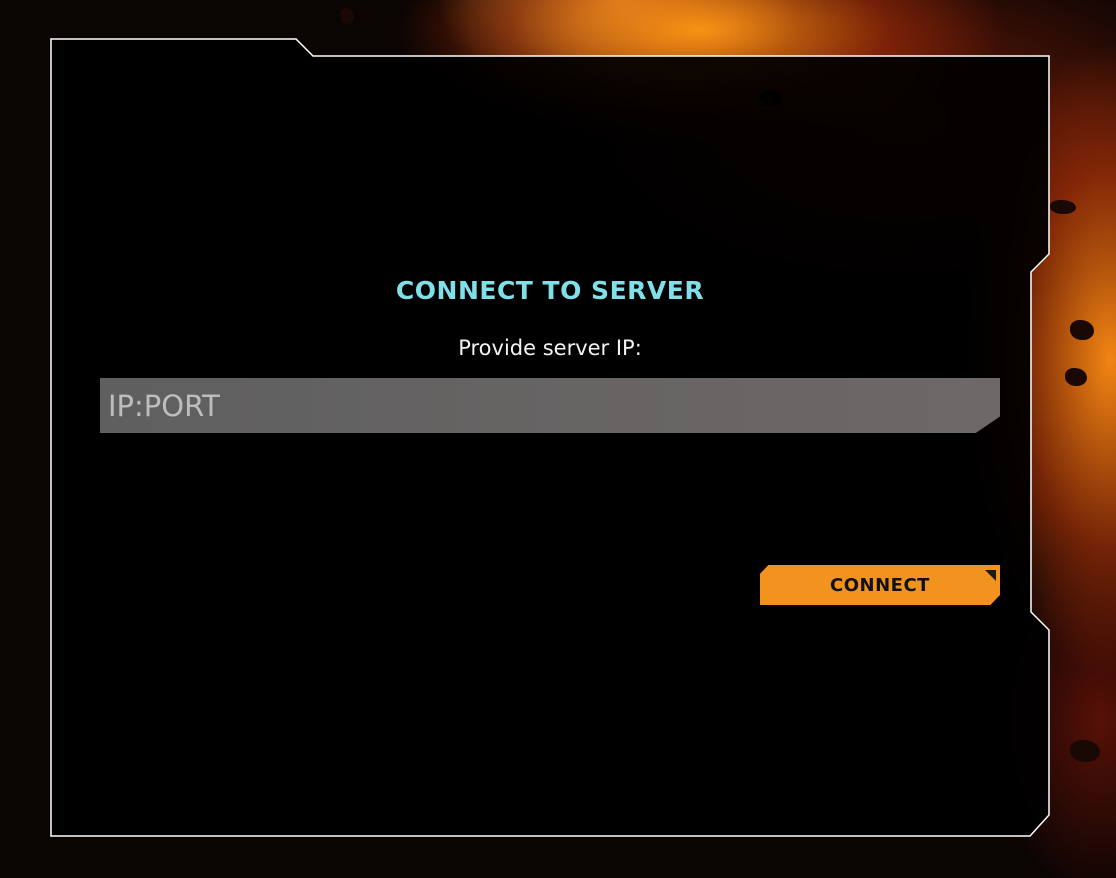  What do you see at coordinates (550, 348) in the screenshot?
I see `server-ip-prompt: Provide server IP:` at bounding box center [550, 348].